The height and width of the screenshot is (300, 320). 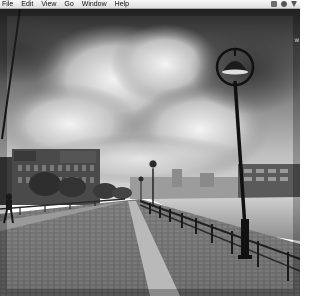 I want to click on menu-help: Help, so click(x=122, y=4).